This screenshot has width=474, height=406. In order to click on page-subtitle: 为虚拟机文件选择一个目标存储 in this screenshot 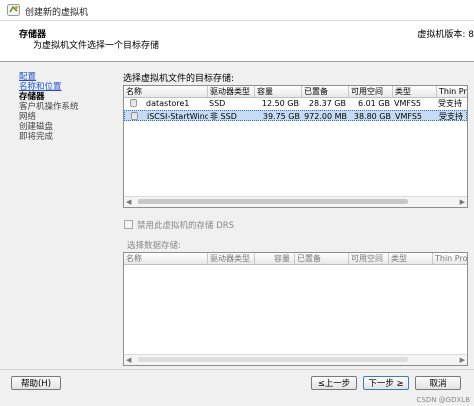, I will do `click(96, 46)`.